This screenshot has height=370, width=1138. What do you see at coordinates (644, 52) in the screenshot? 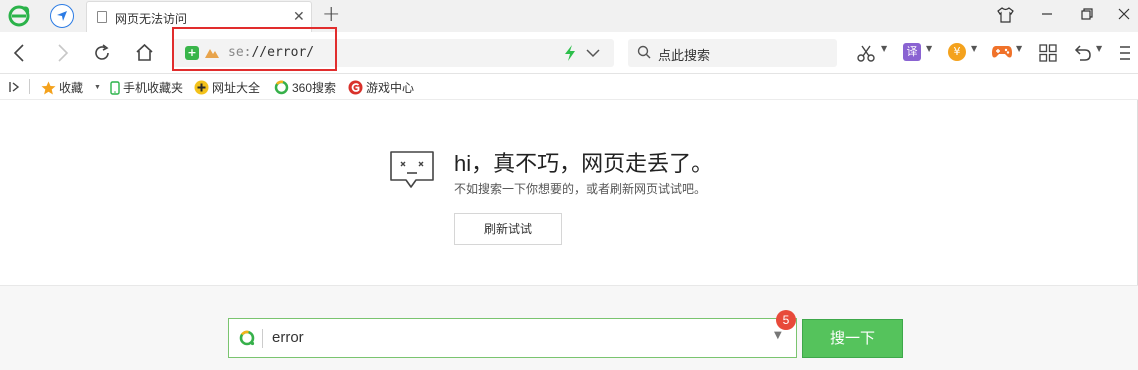
I see `search-icon` at bounding box center [644, 52].